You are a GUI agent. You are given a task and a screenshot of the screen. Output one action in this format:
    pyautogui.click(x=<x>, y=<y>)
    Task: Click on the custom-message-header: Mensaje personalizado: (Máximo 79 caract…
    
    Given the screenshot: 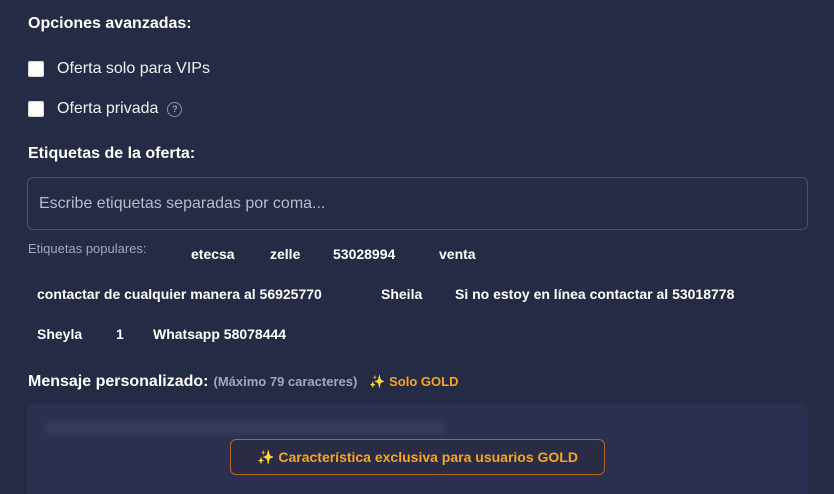 What is the action you would take?
    pyautogui.click(x=243, y=382)
    